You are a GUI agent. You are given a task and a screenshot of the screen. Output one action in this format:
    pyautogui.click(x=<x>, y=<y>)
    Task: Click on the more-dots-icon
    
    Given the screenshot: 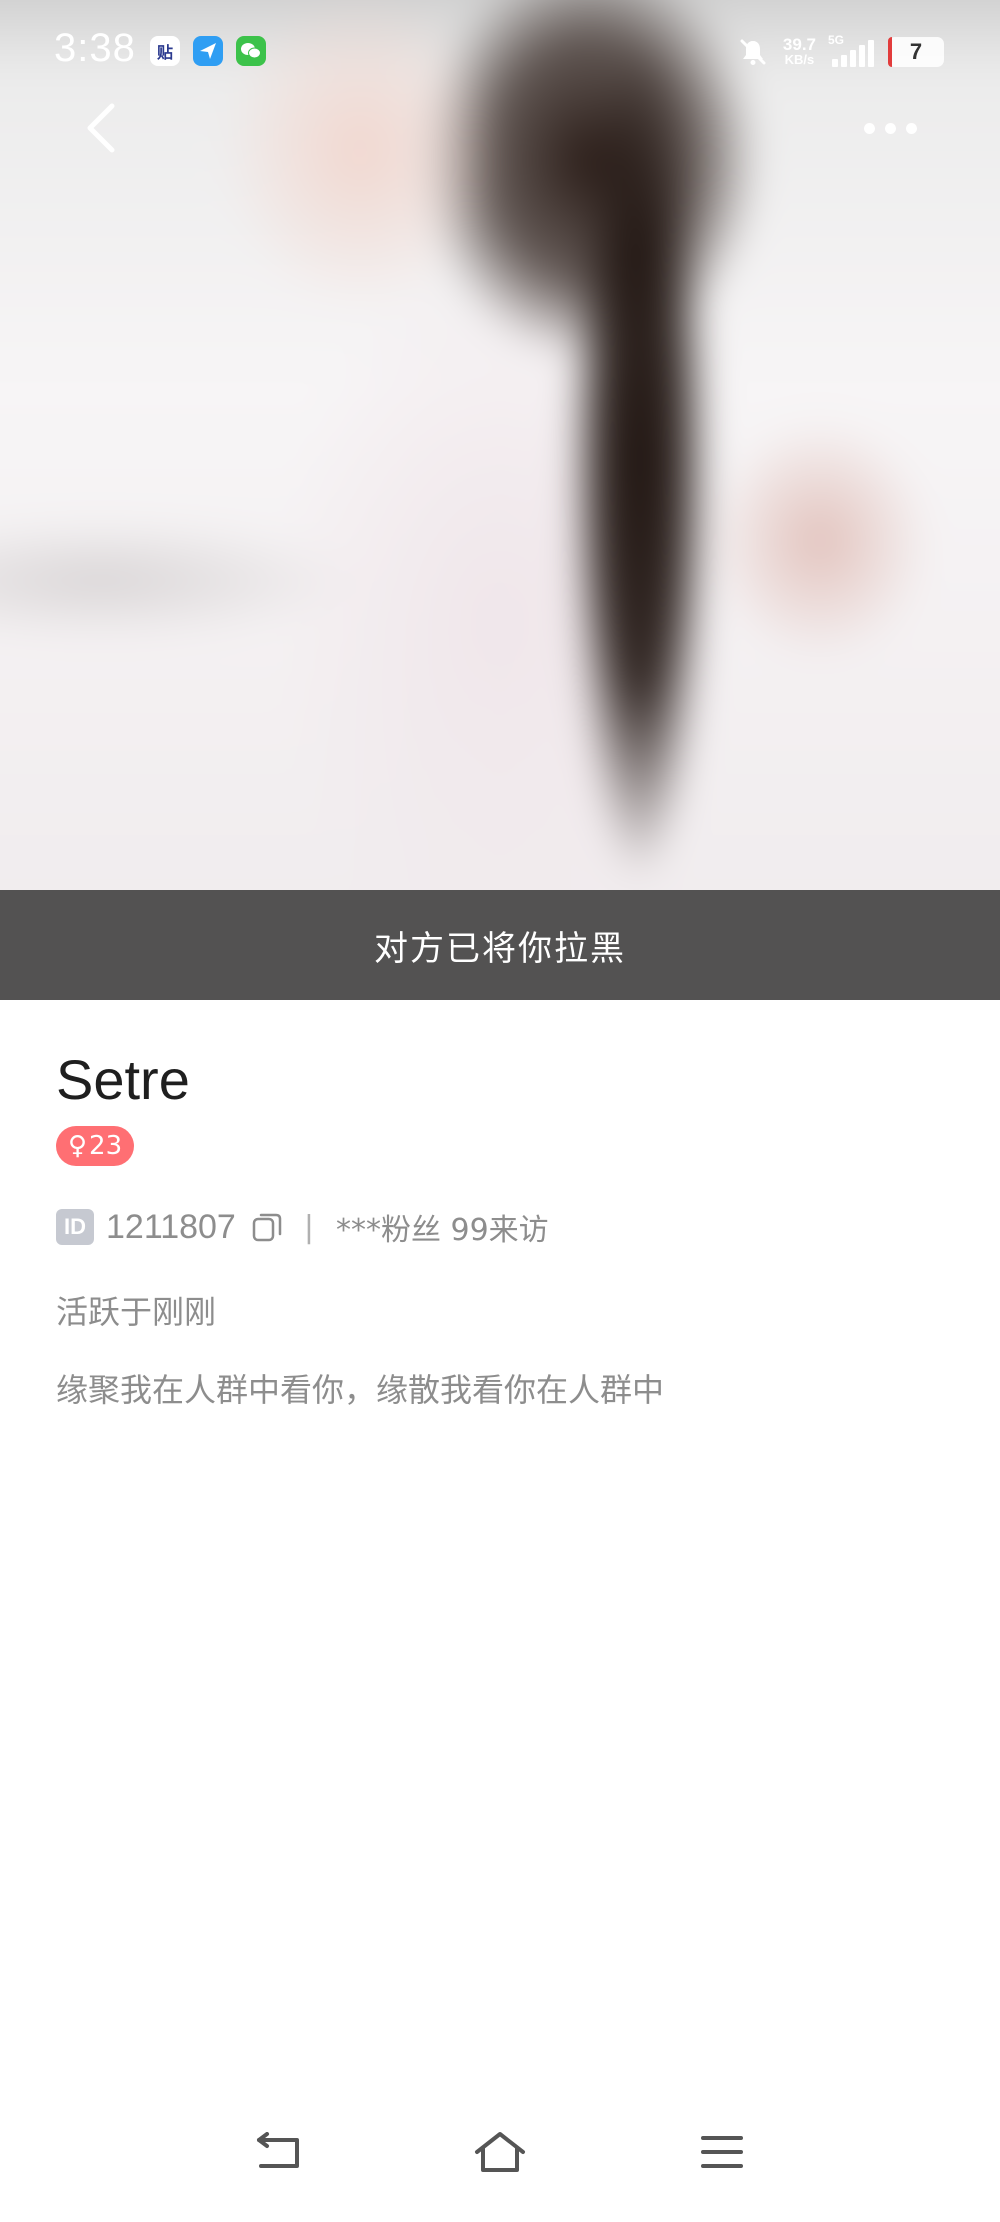 What is the action you would take?
    pyautogui.click(x=869, y=128)
    